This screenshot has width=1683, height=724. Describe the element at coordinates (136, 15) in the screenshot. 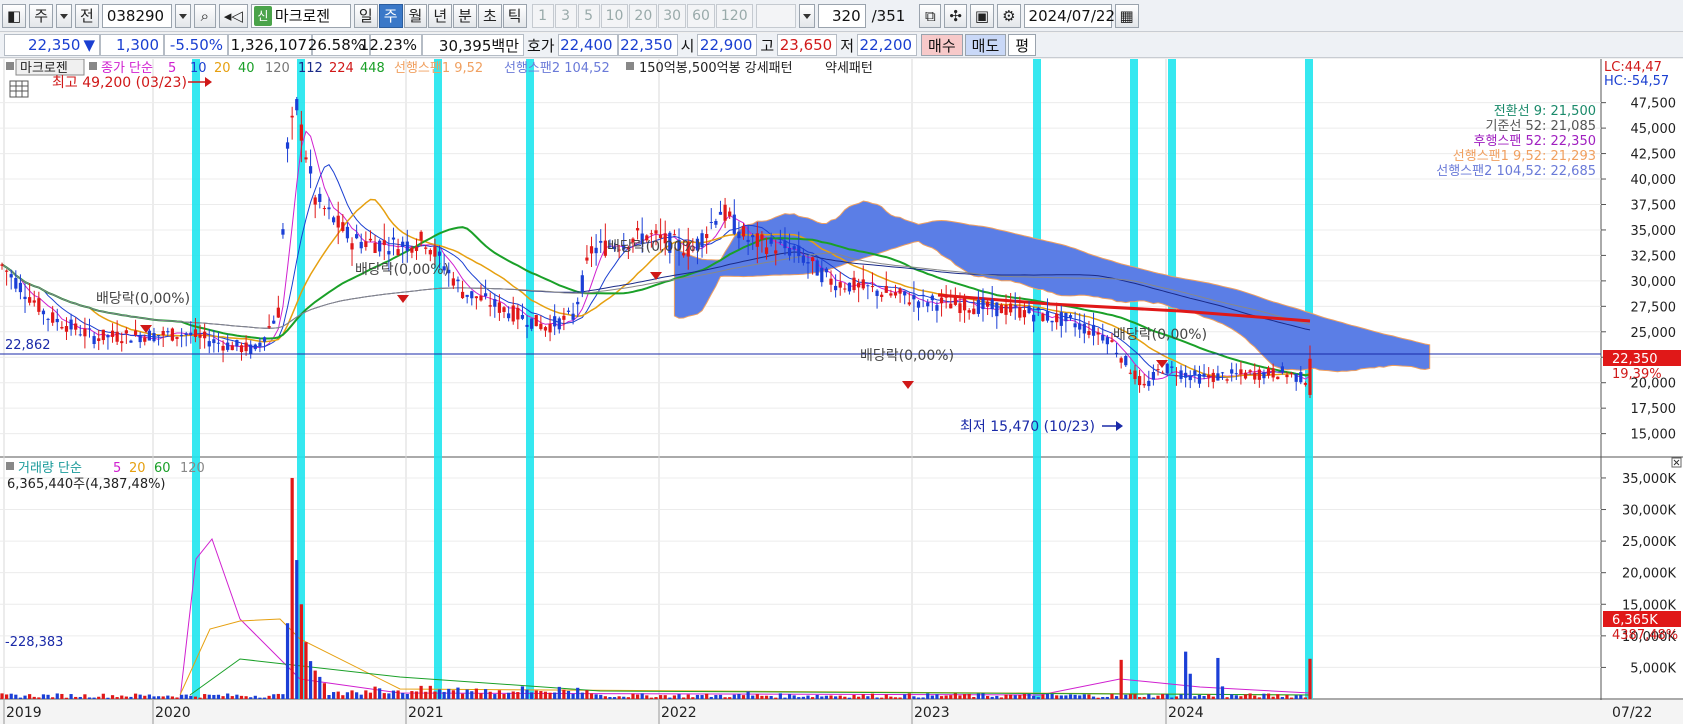

I see `stock-code-input: 038290` at that location.